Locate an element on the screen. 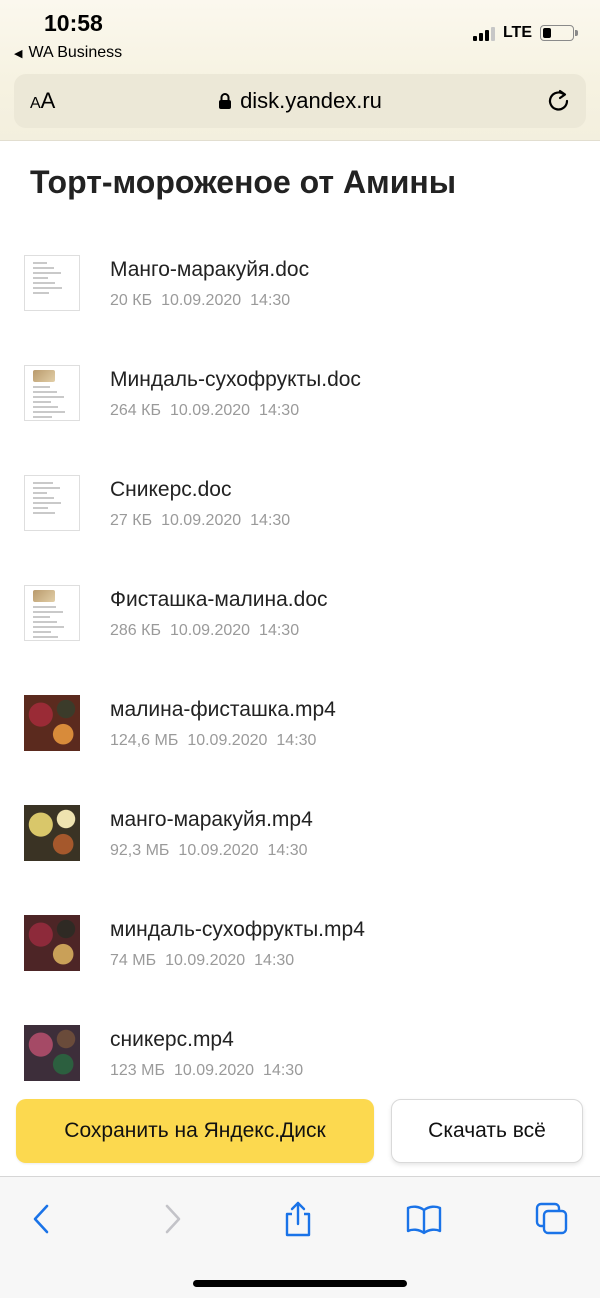  file-row: сникерс.mp4 123 МБ 10.09.2020 14:30 is located at coordinates (300, 1051).